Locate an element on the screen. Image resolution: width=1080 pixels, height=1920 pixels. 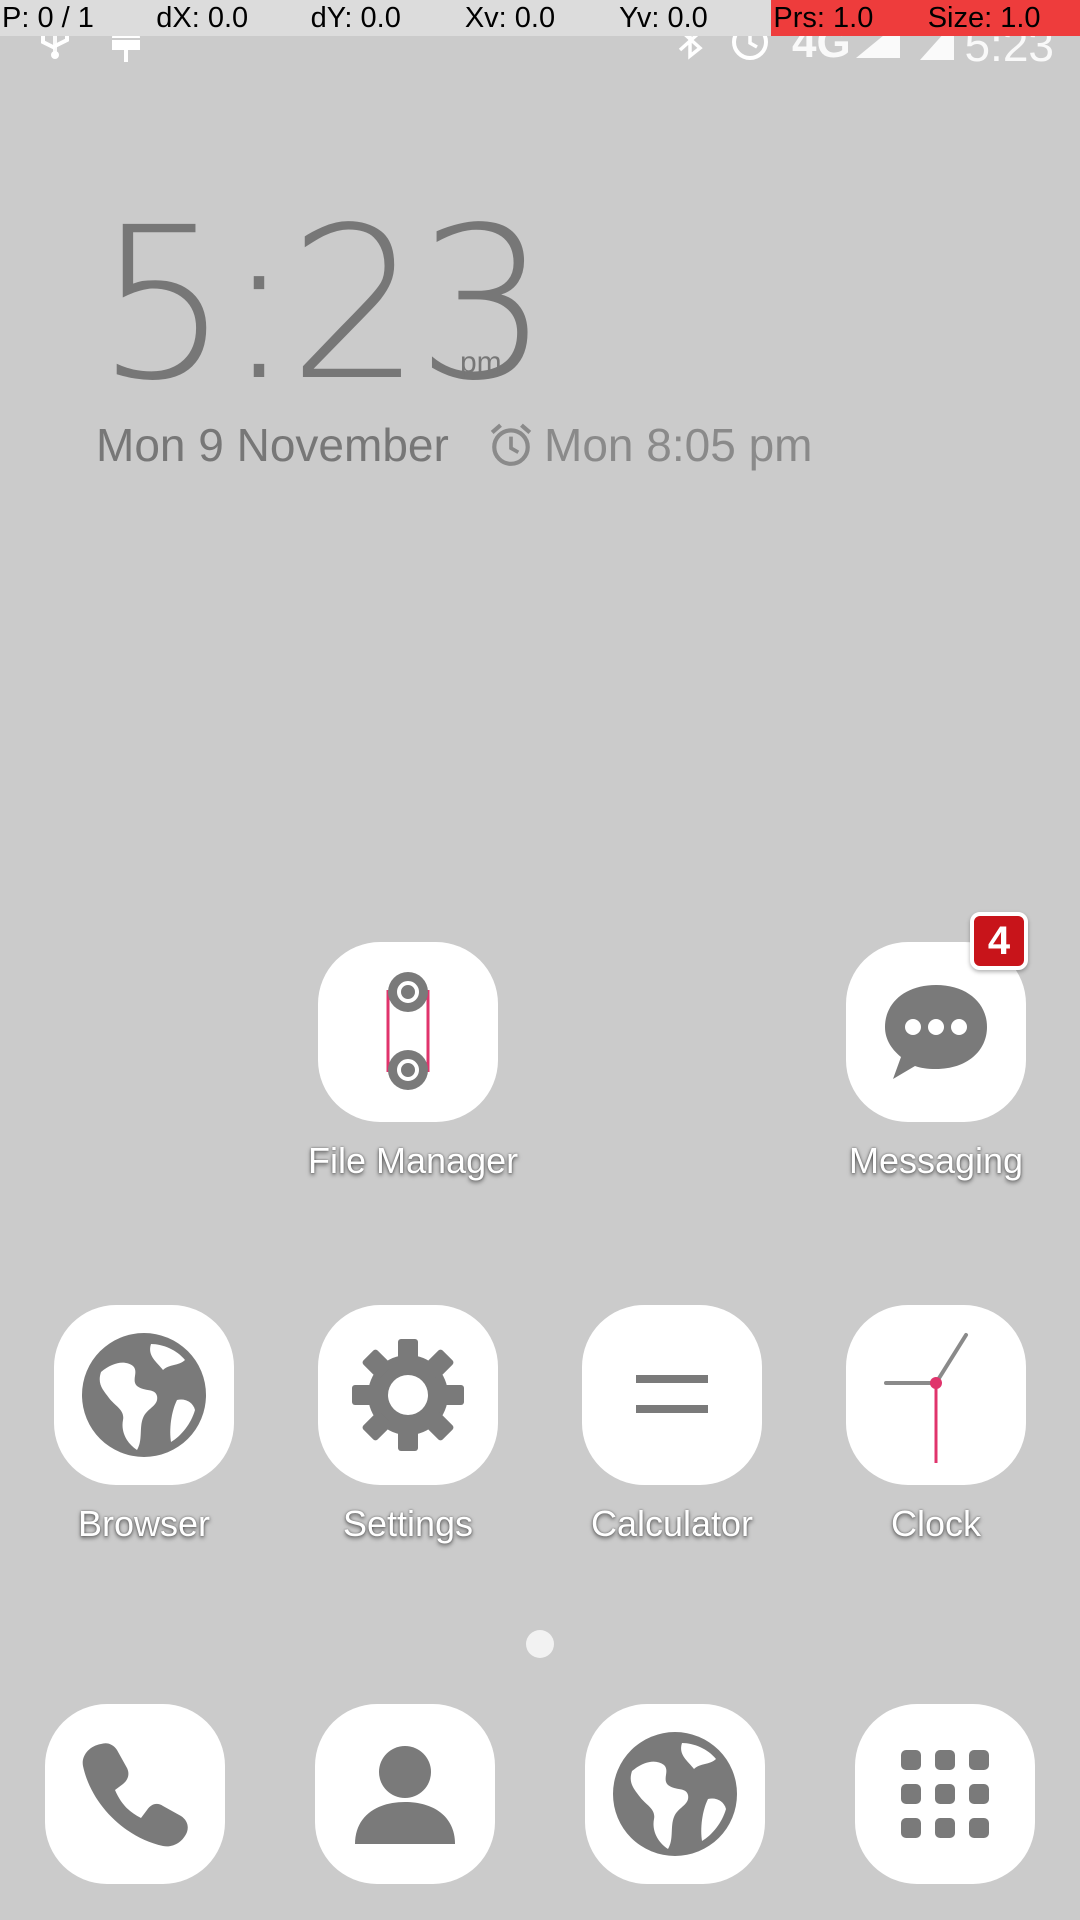
phone-icon is located at coordinates (135, 1795).